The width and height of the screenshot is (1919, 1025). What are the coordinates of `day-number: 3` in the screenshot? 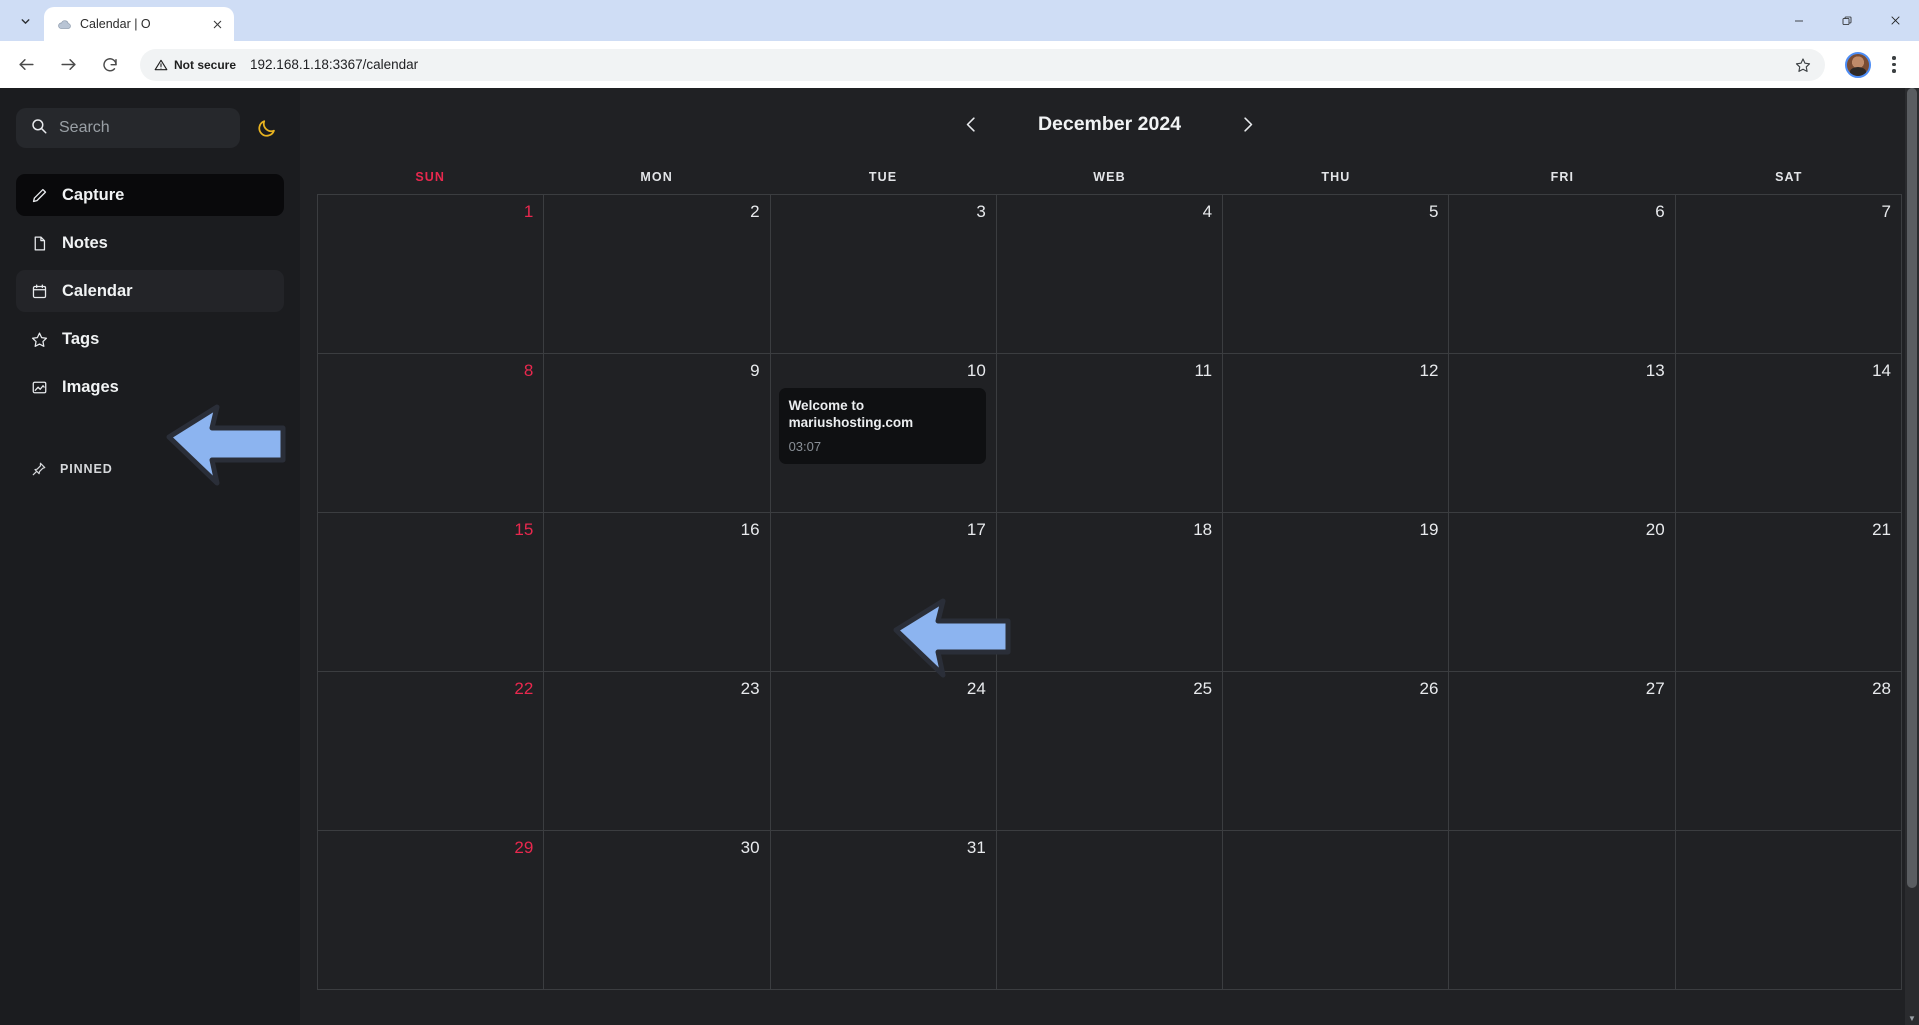 It's located at (981, 211).